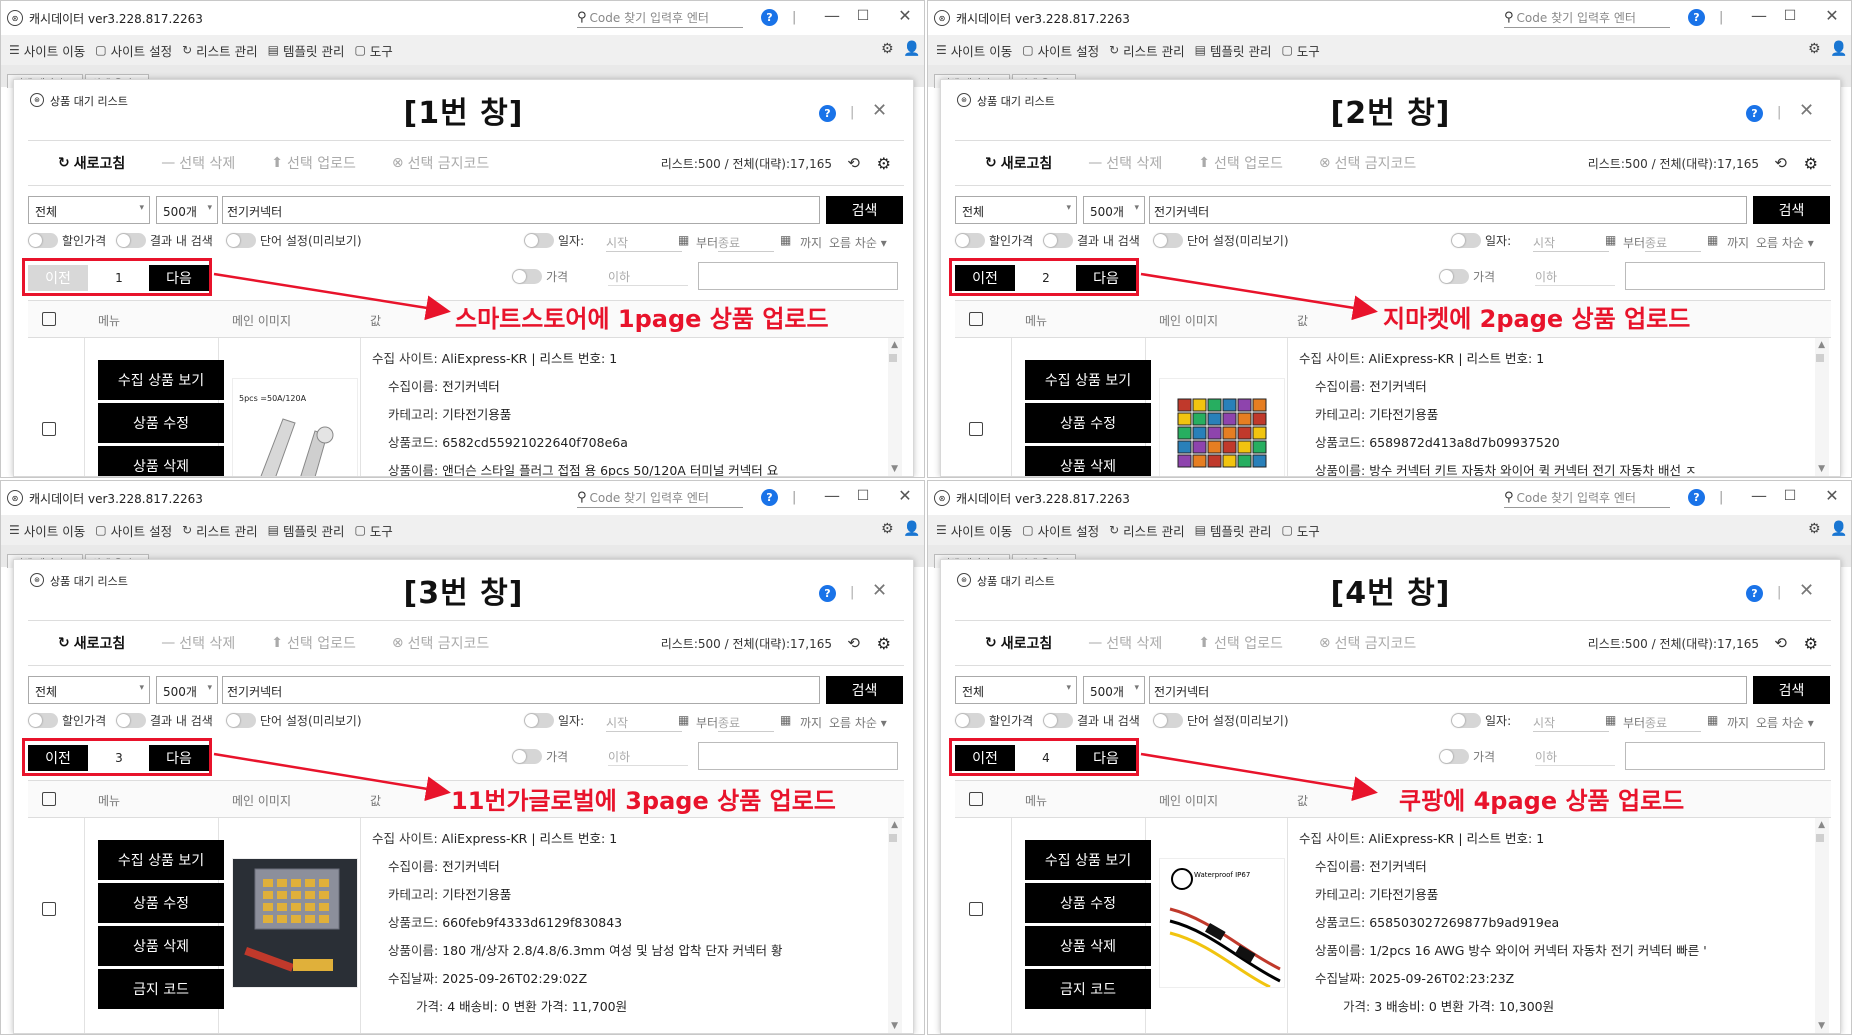  What do you see at coordinates (1790, 496) in the screenshot?
I see `maximize-button: ☐` at bounding box center [1790, 496].